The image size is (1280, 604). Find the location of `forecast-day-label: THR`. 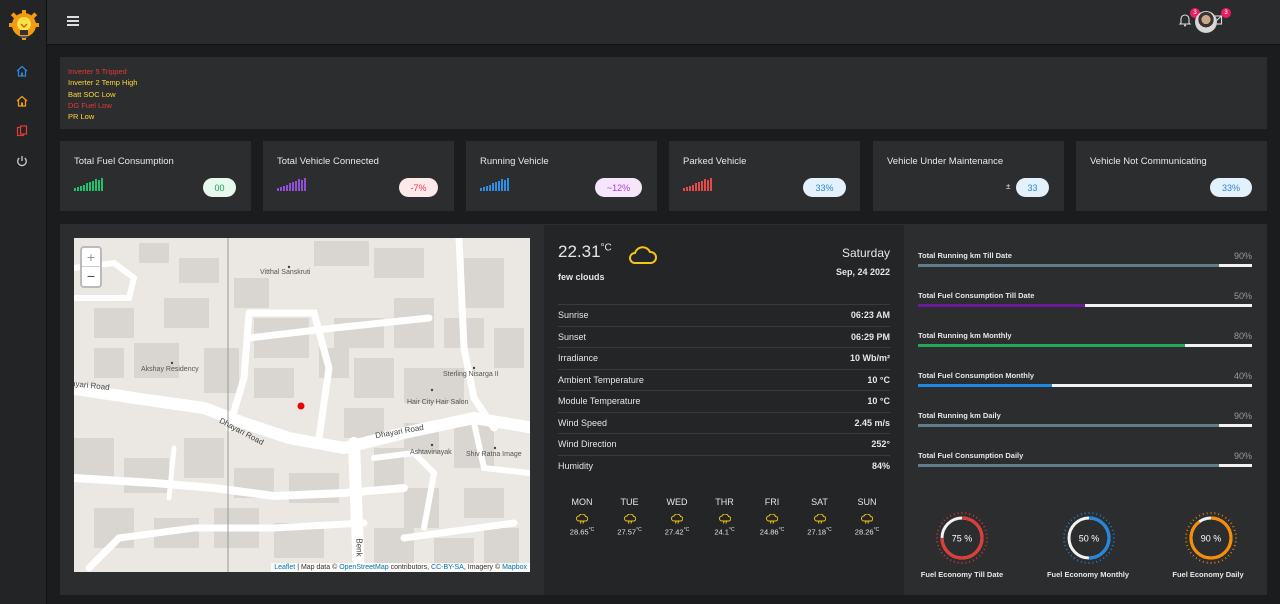

forecast-day-label: THR is located at coordinates (724, 502).